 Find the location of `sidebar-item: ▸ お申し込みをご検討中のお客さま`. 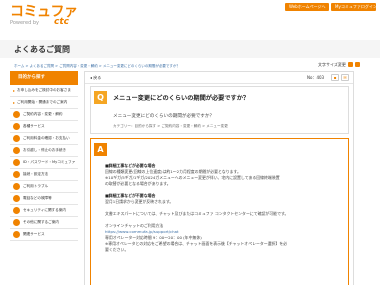

sidebar-item: ▸ お申し込みをご検討中のお客さま is located at coordinates (44, 91).